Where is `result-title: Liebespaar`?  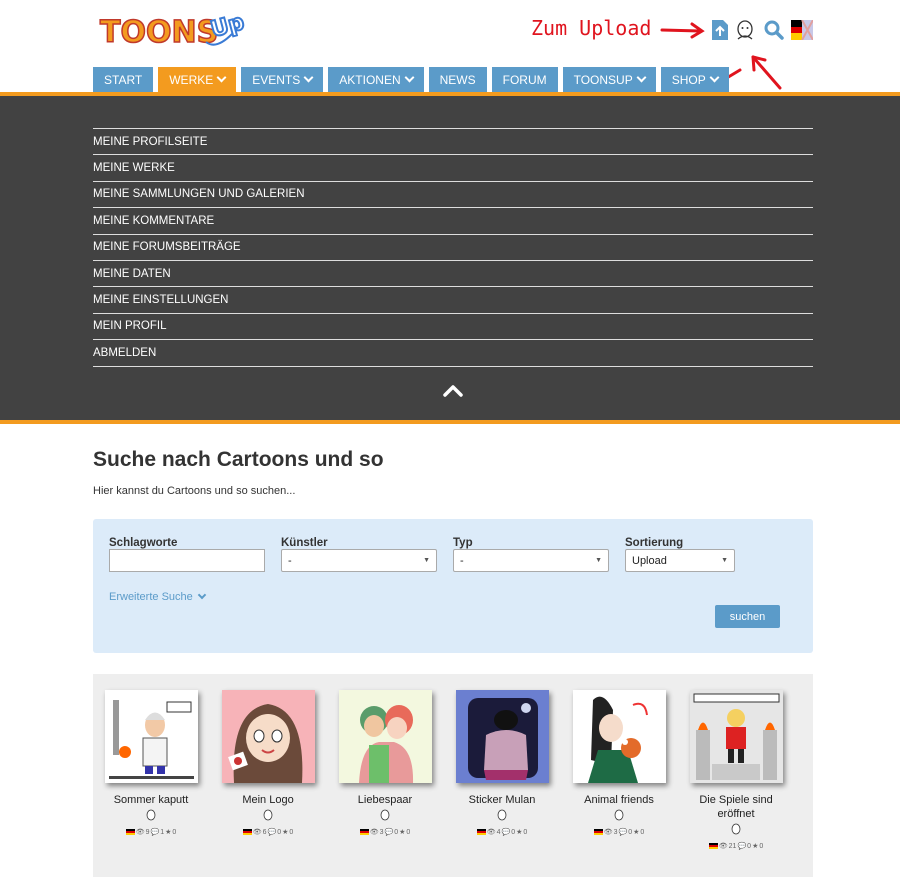
result-title: Liebespaar is located at coordinates (385, 800).